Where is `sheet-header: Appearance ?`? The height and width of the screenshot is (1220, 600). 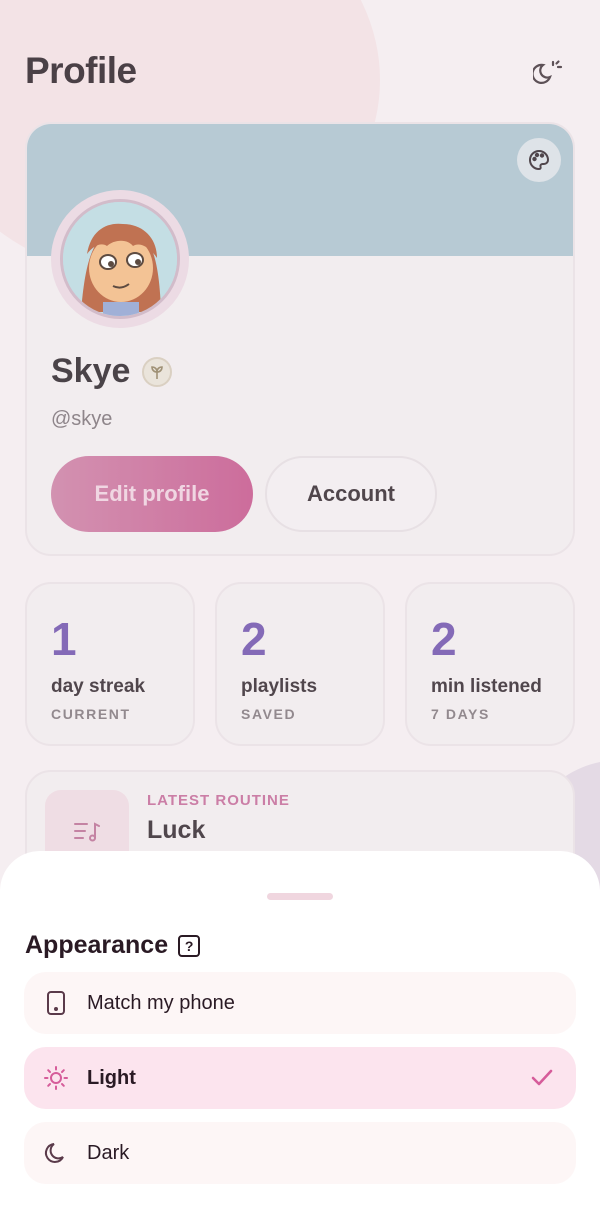
sheet-header: Appearance ? is located at coordinates (113, 945).